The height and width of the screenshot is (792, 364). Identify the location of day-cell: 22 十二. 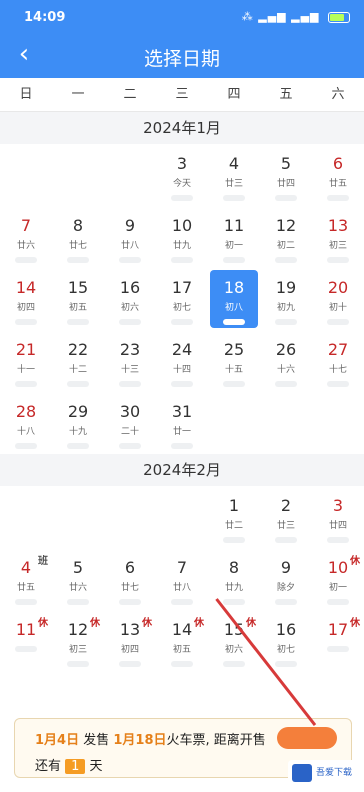
(78, 361).